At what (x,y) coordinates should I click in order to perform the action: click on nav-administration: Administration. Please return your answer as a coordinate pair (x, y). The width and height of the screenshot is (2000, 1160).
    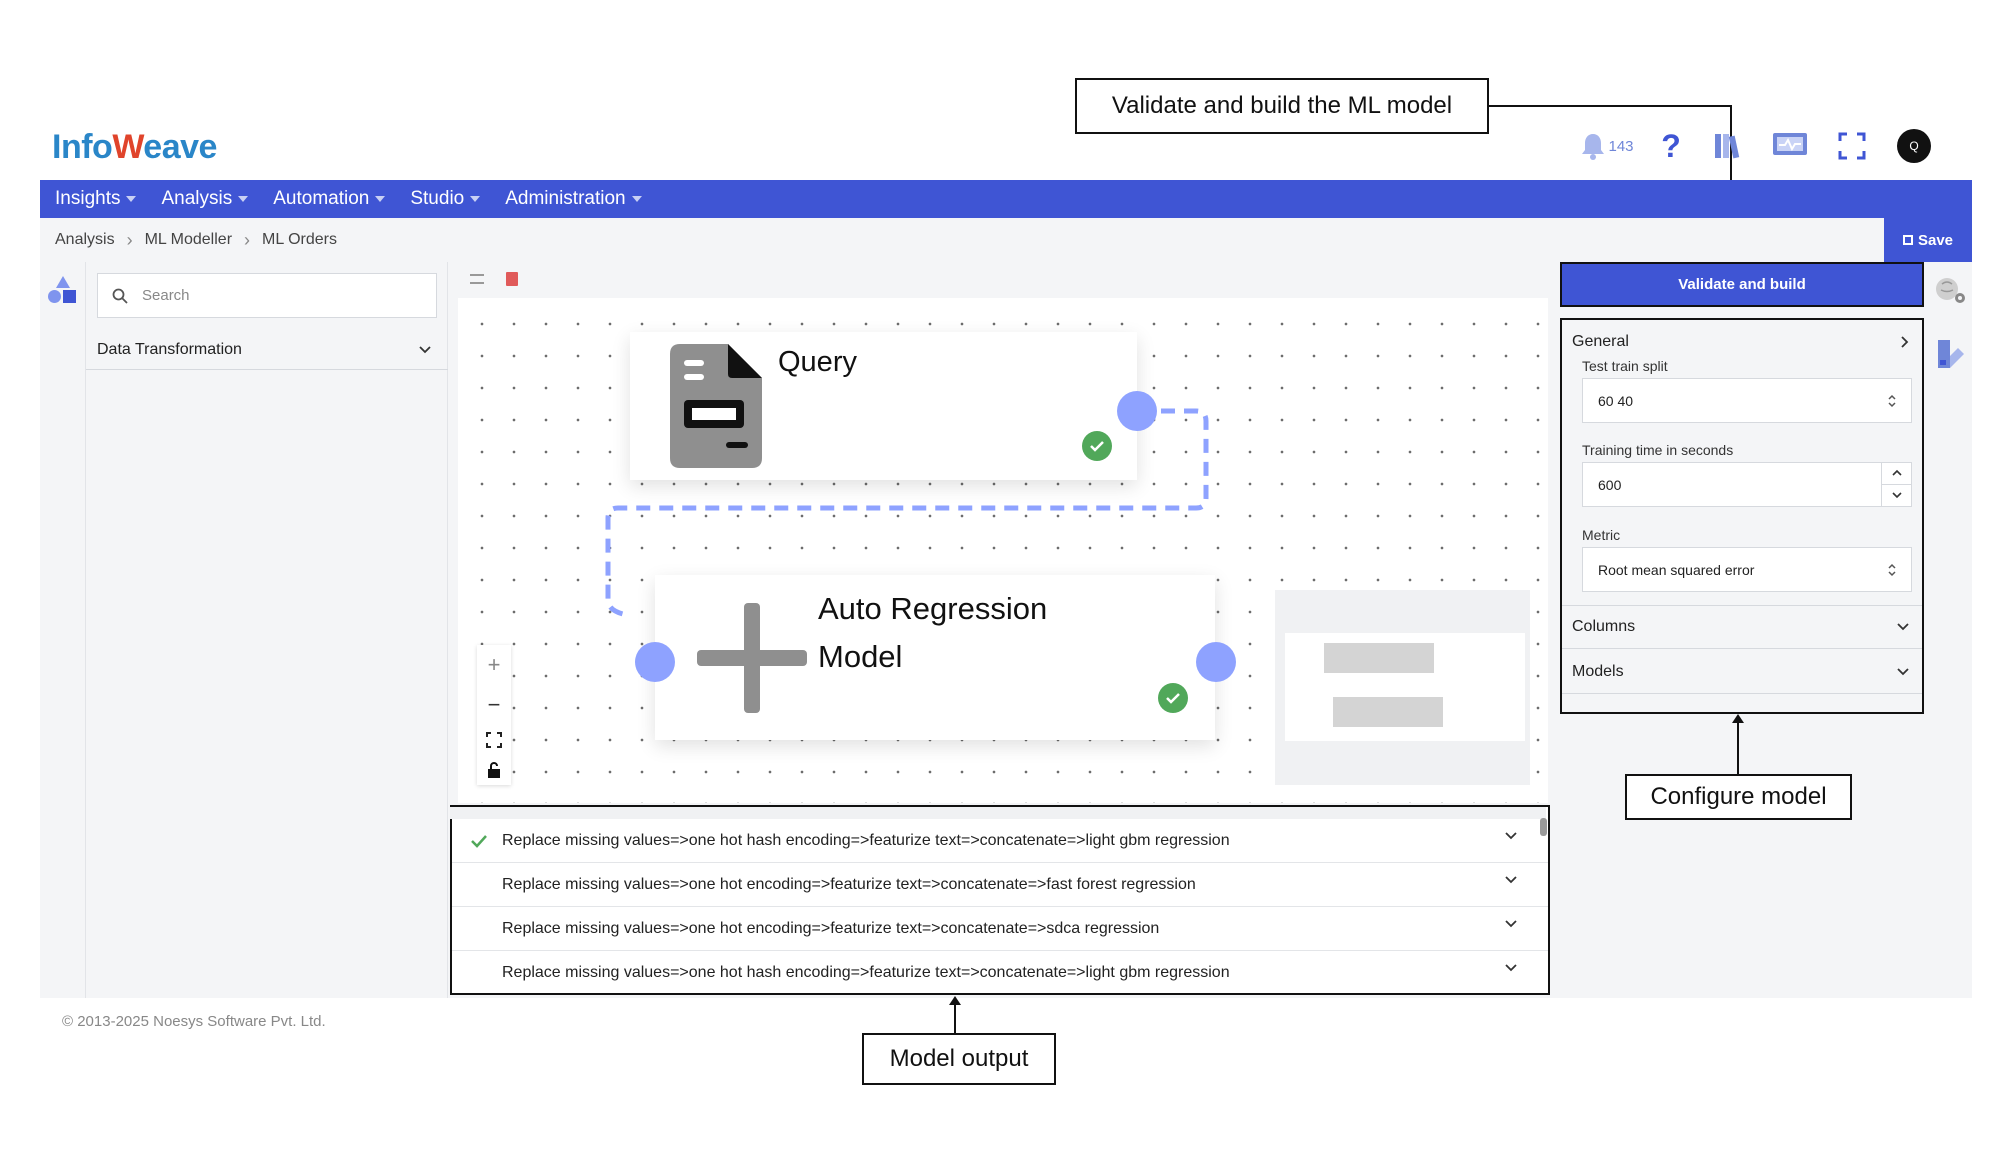
    Looking at the image, I should click on (573, 199).